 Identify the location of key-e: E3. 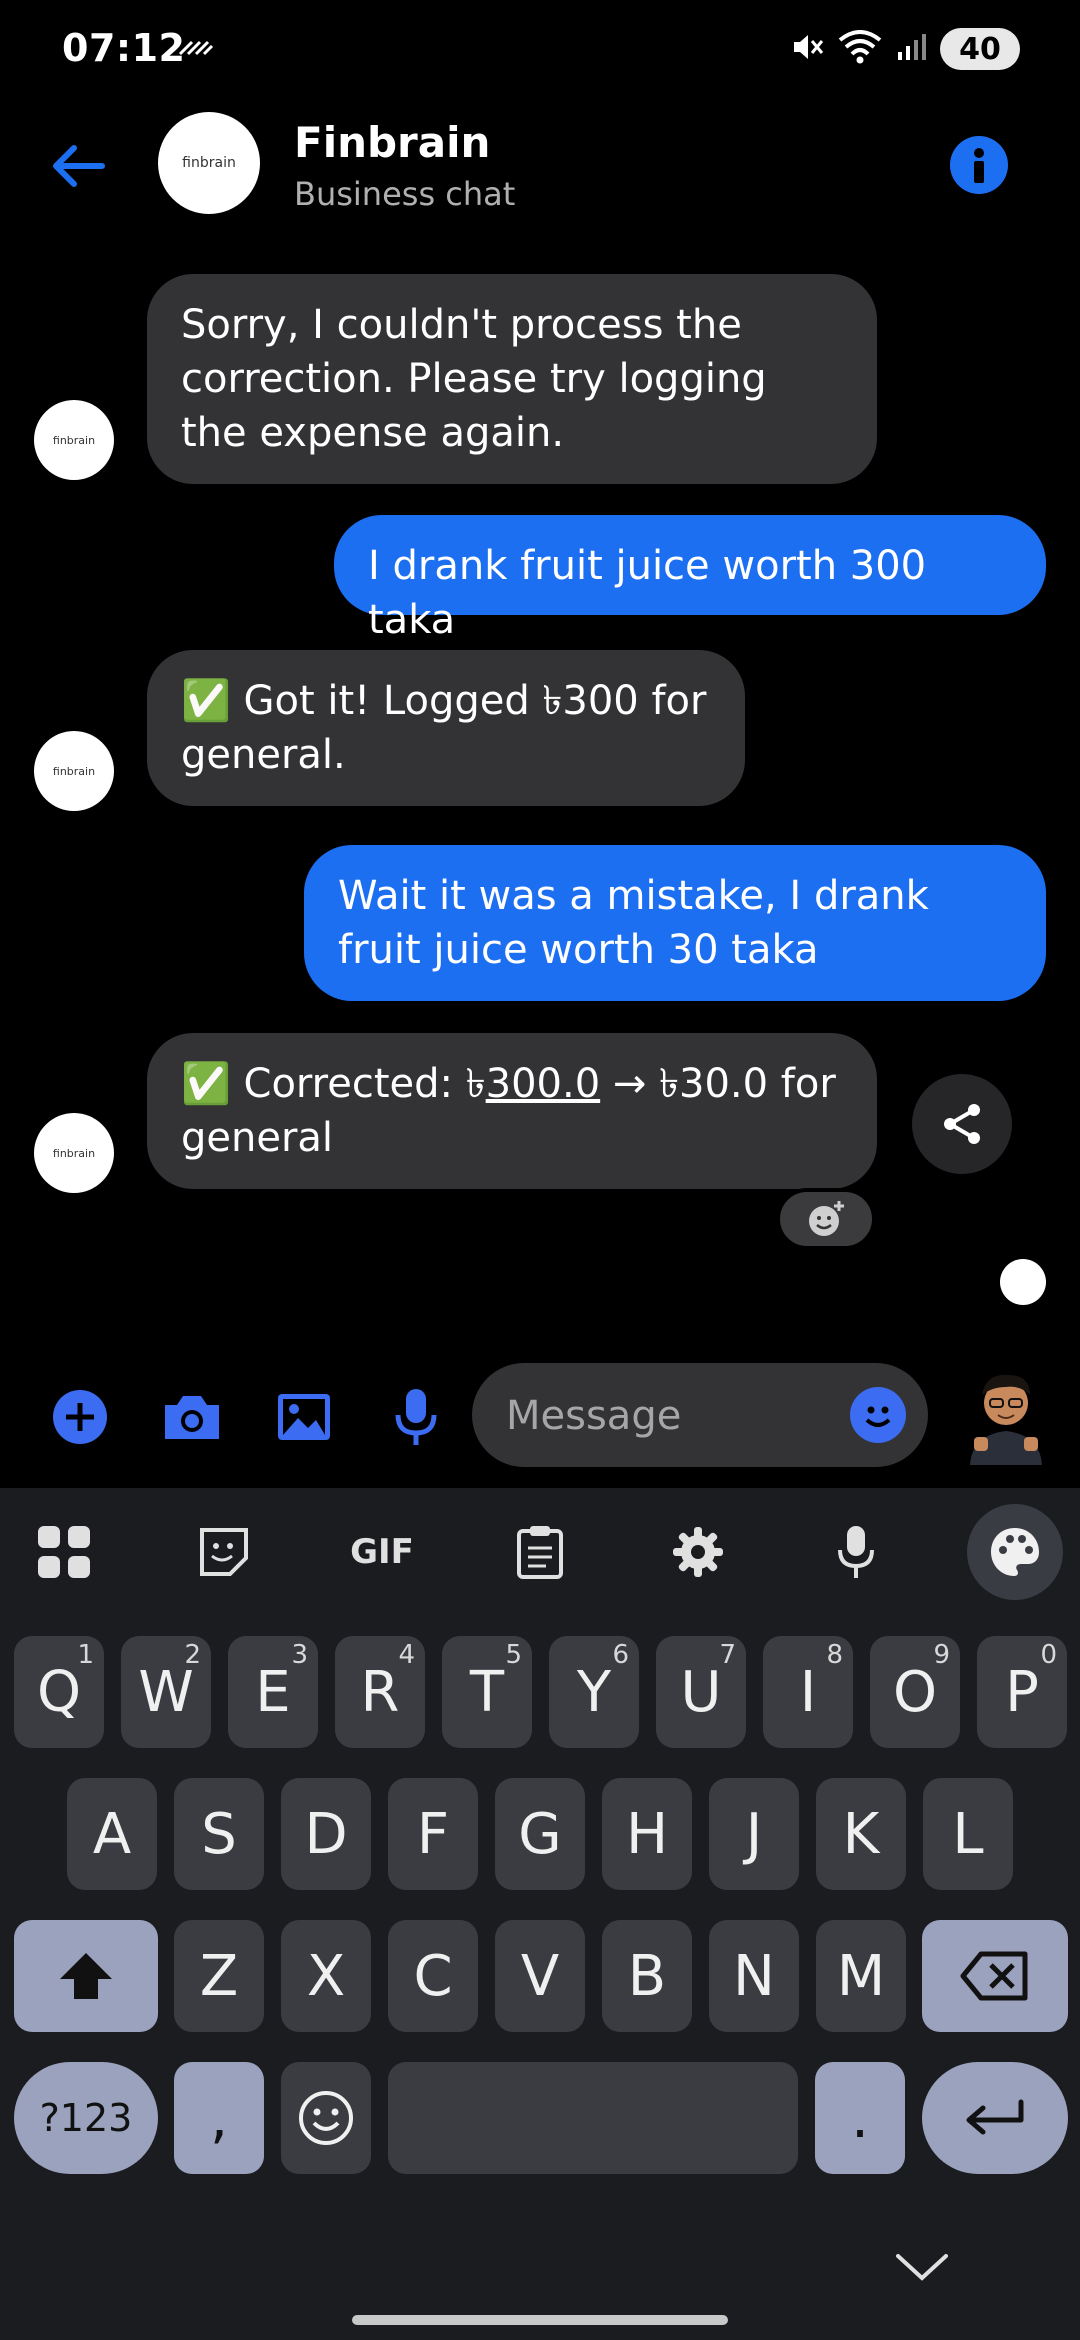
(273, 1692).